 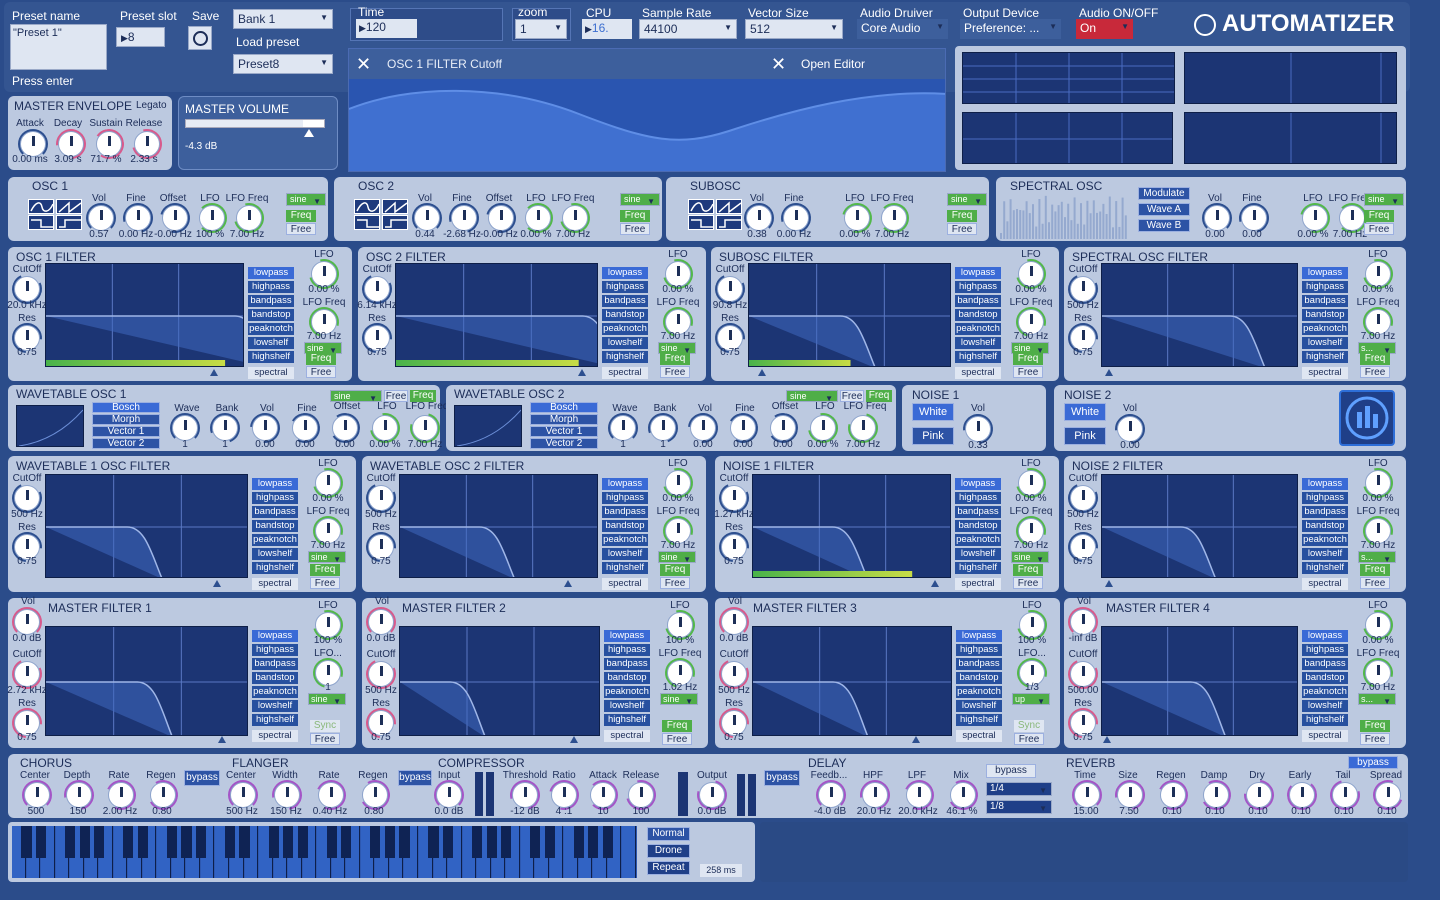 I want to click on noise-pink-button: Pink, so click(x=933, y=436).